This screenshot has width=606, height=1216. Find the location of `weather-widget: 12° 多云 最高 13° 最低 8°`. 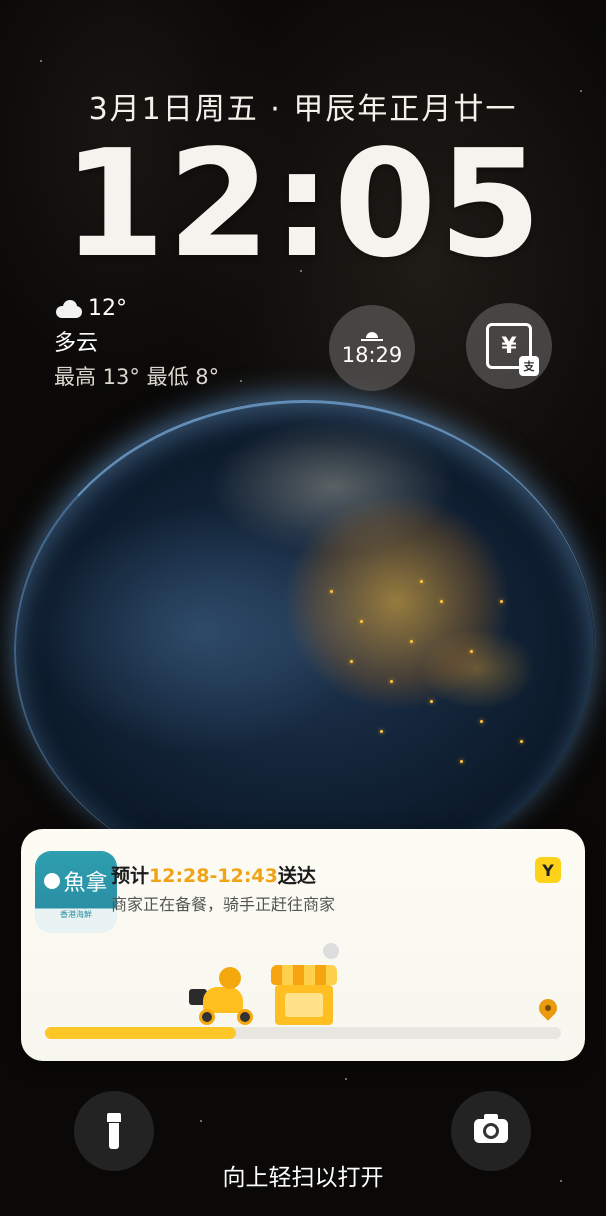

weather-widget: 12° 多云 最高 13° 最低 8° is located at coordinates (136, 343).